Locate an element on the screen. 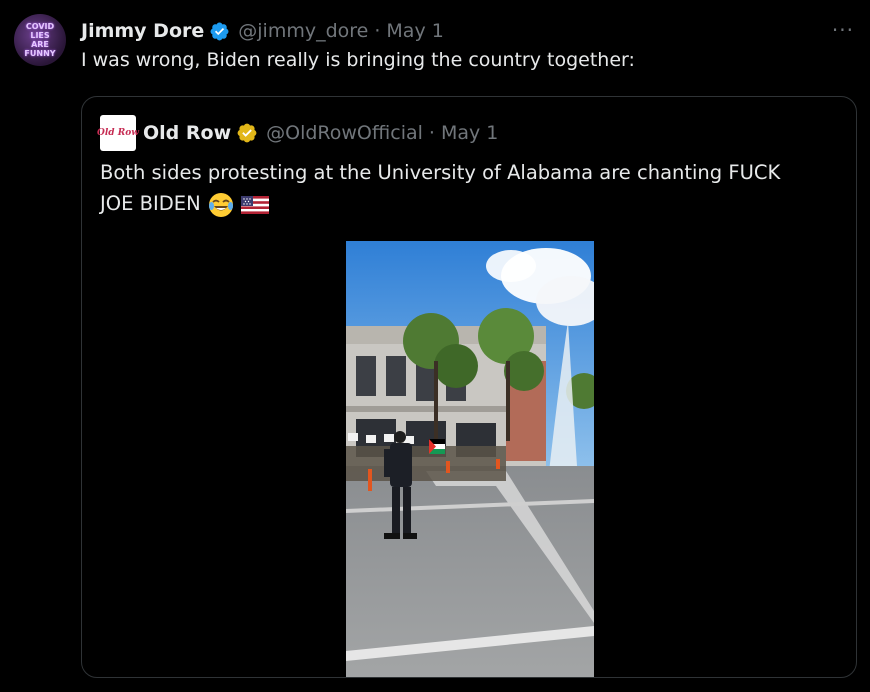 This screenshot has width=870, height=692. quoted-author-handle: @OldRowOfficial is located at coordinates (344, 133).